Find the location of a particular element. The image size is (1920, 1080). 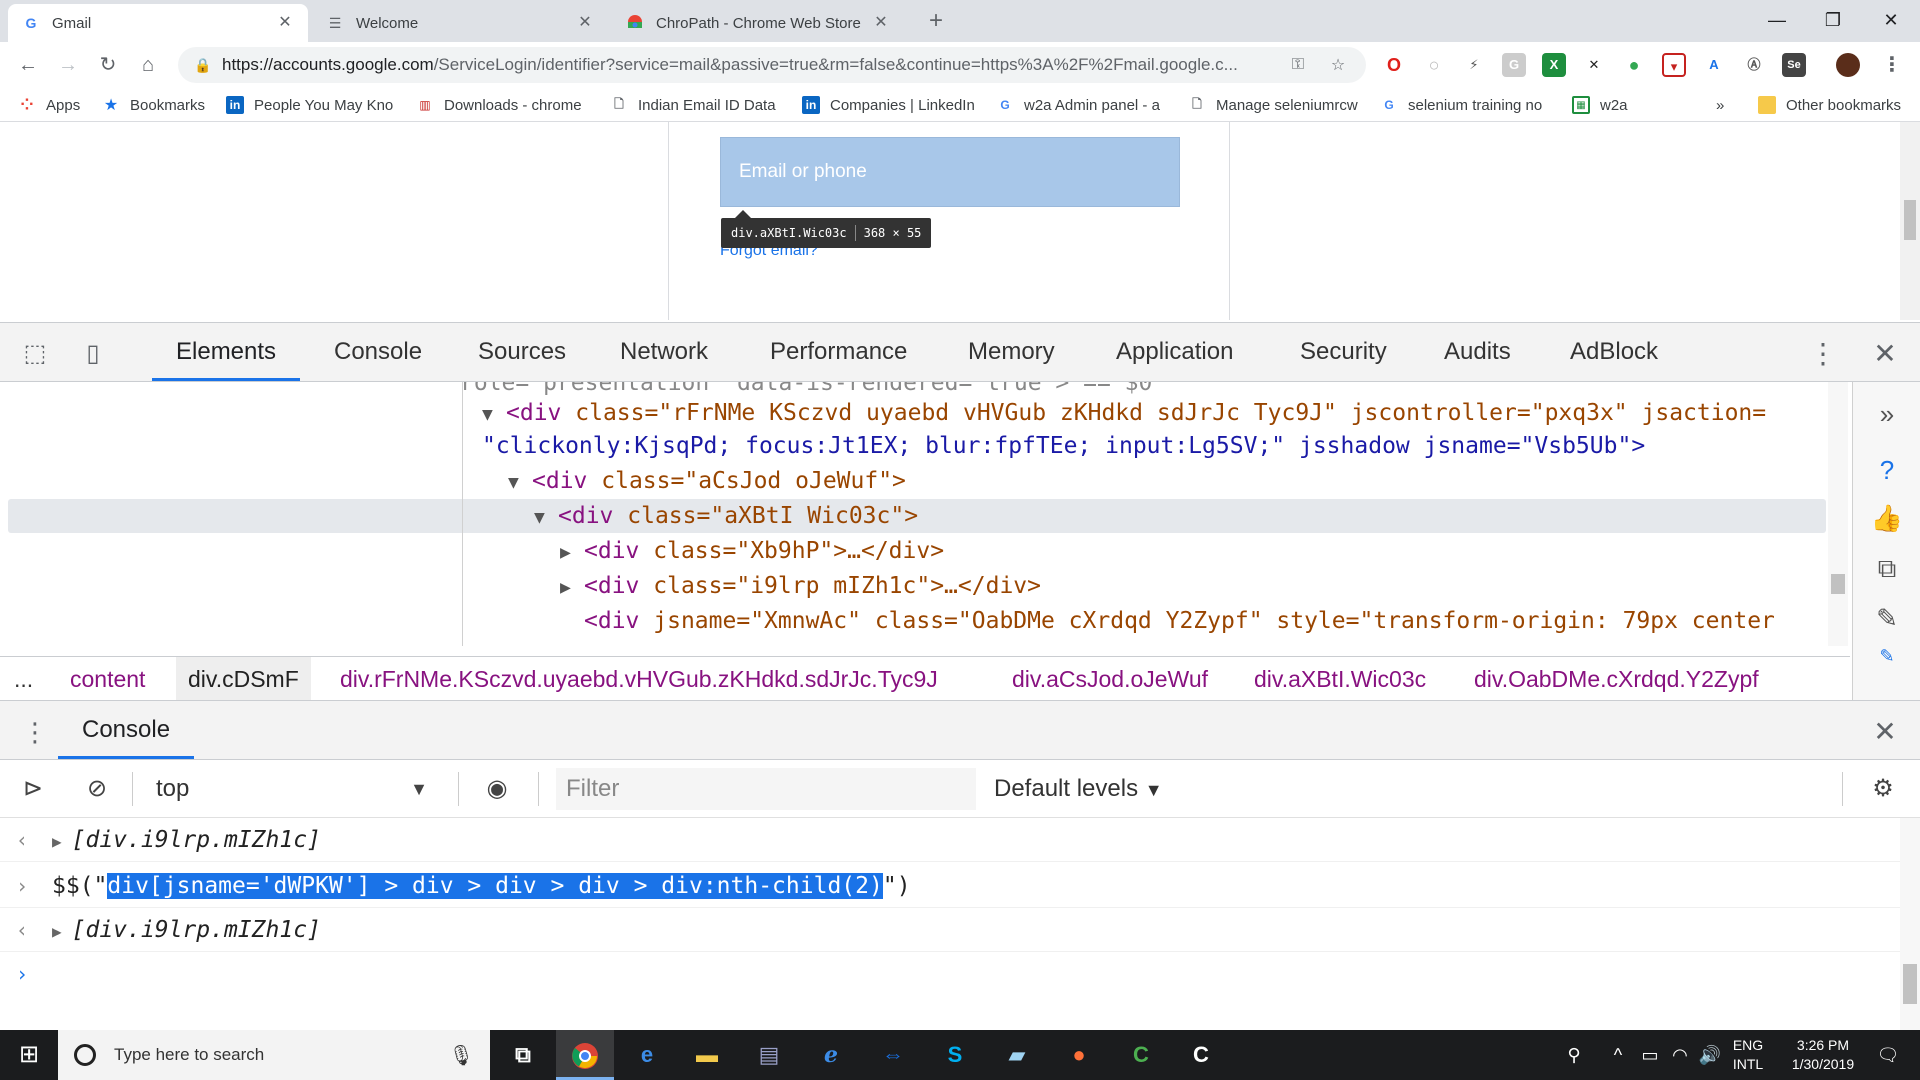

clear-console-icon: ⊘ is located at coordinates (97, 789).